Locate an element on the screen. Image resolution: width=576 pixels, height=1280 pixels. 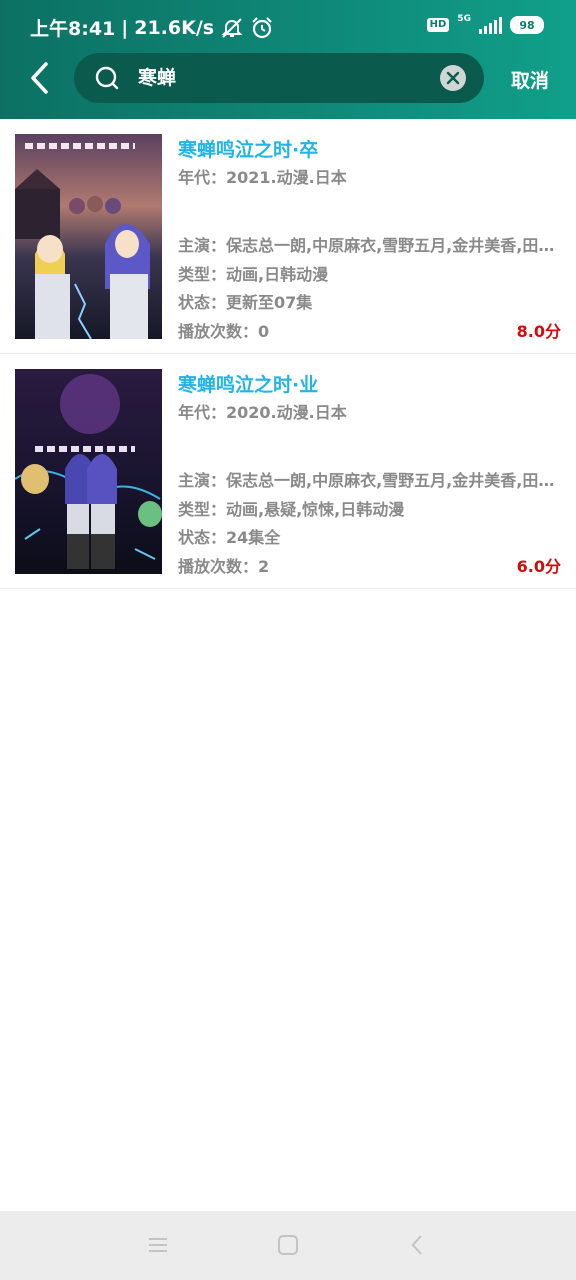
clear-search-button is located at coordinates (453, 78).